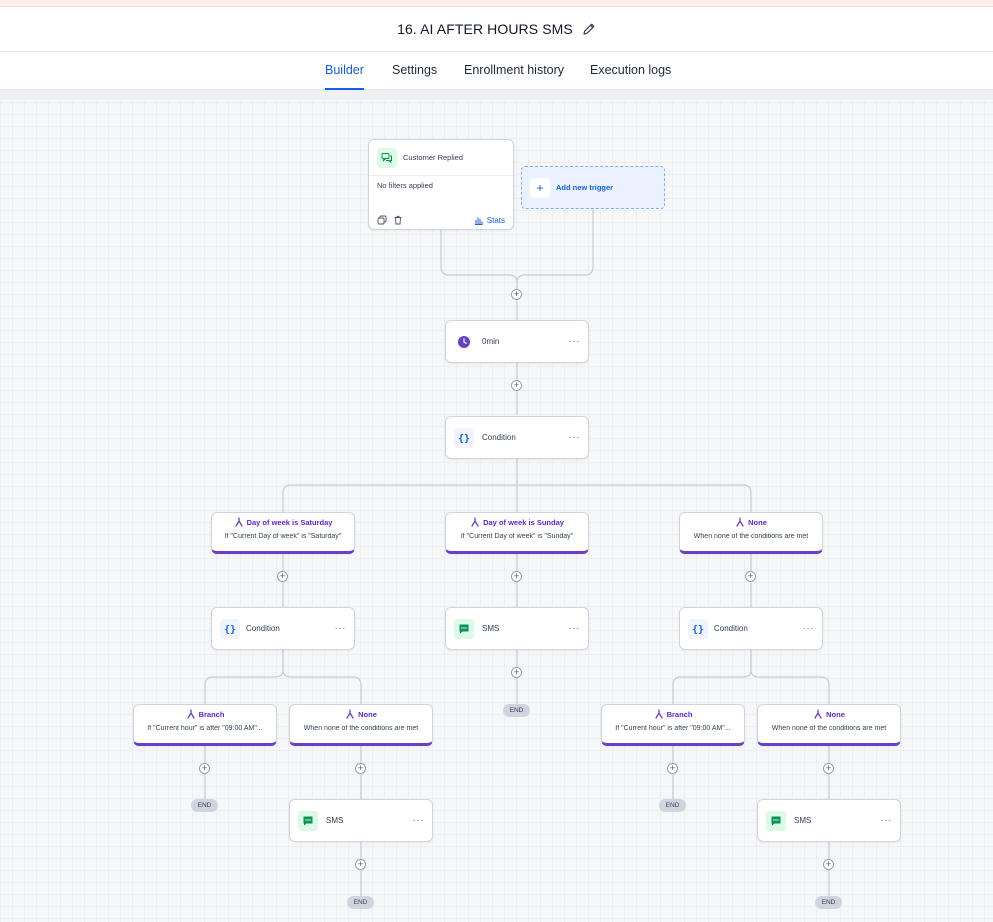 The image size is (993, 922). What do you see at coordinates (523, 522) in the screenshot?
I see `branch-title: Day of week is Sunday` at bounding box center [523, 522].